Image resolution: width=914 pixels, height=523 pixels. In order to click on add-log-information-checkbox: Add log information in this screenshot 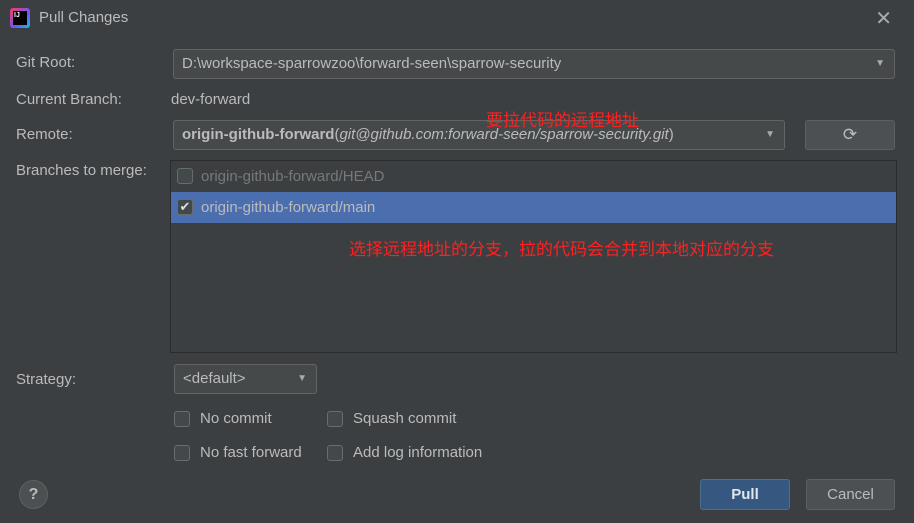, I will do `click(404, 452)`.